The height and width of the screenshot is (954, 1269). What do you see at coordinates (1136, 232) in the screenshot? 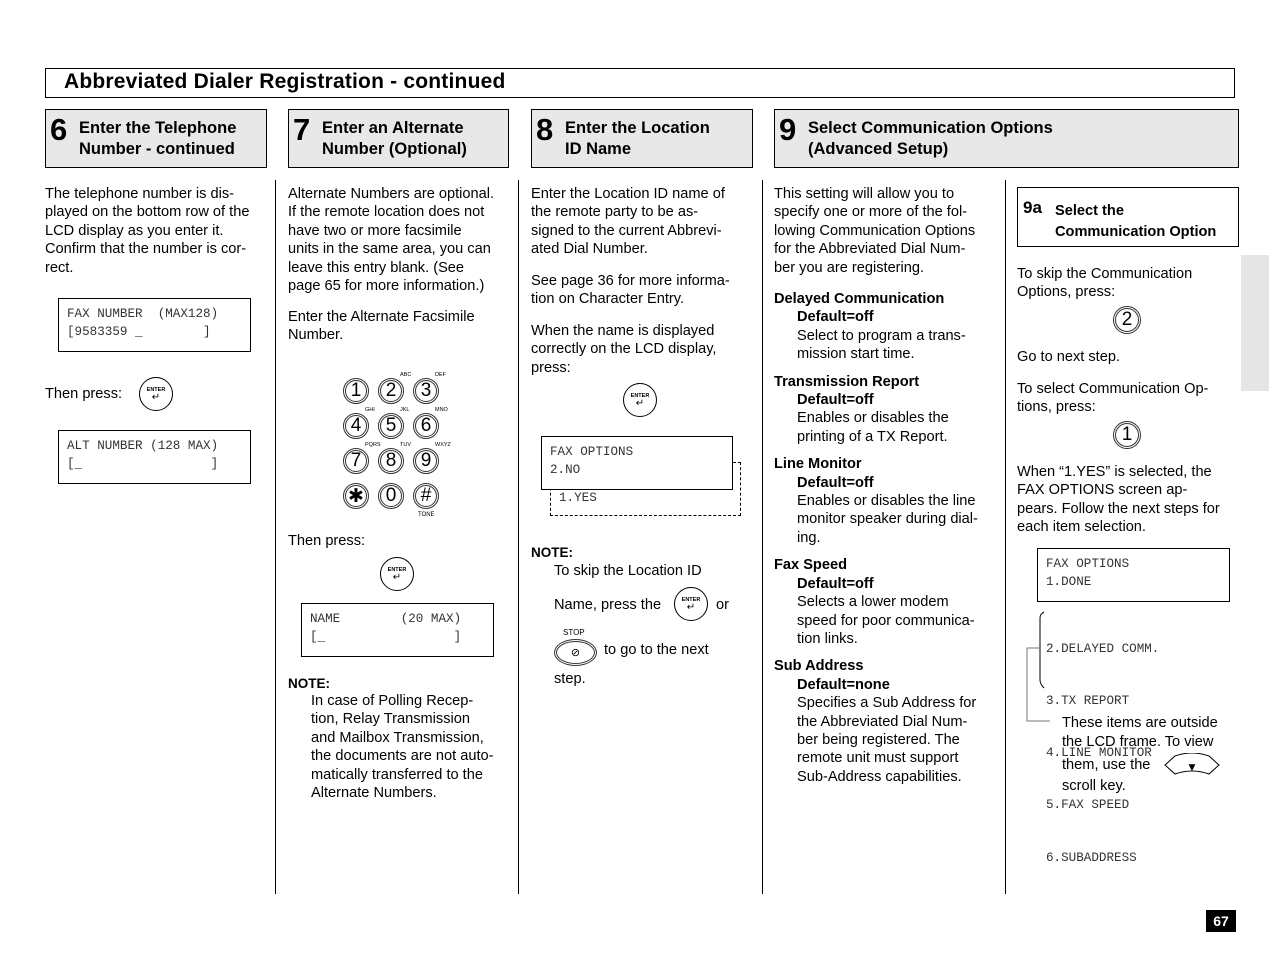
I see `step-title-line: Communication Option` at bounding box center [1136, 232].